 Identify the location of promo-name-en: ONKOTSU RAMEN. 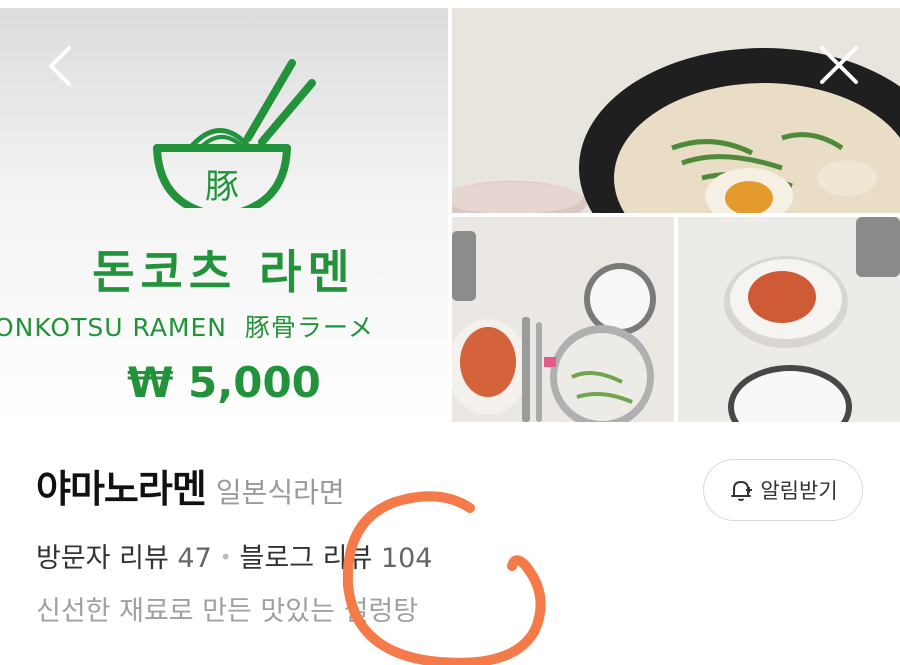
(113, 327).